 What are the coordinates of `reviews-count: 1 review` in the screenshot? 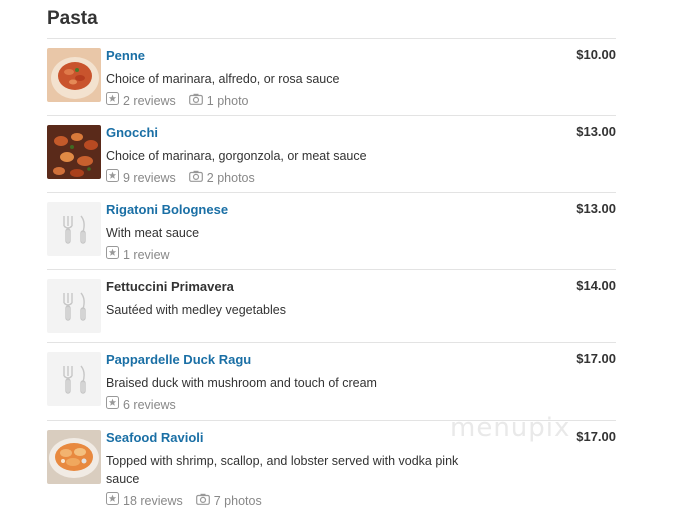 It's located at (146, 254).